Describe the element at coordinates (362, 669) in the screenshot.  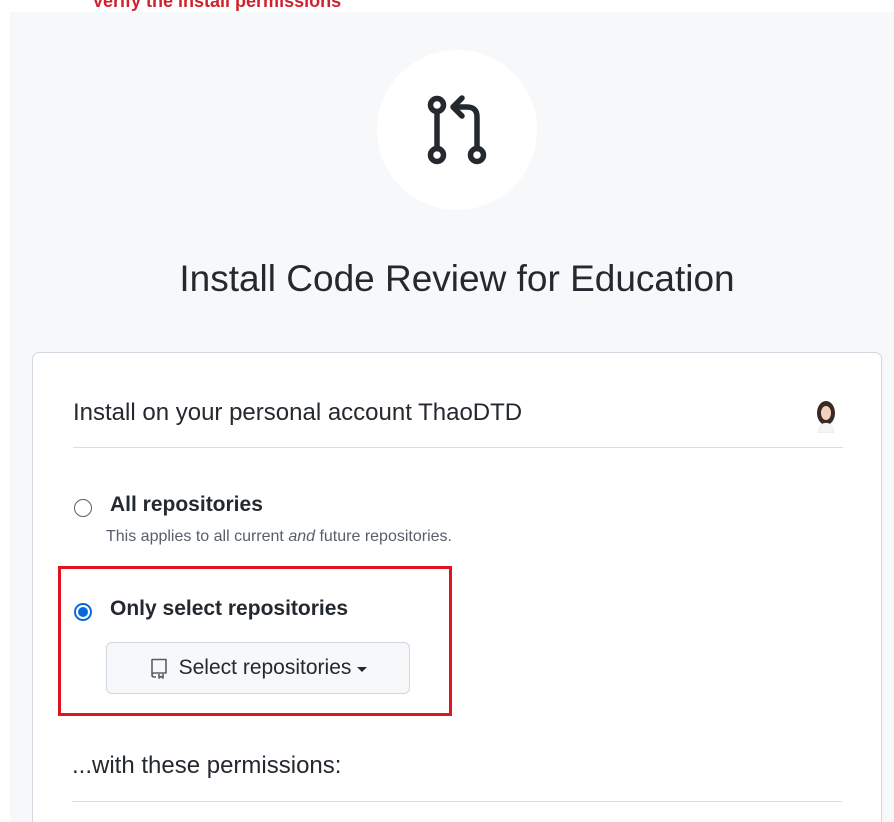
I see `caret-down-icon` at that location.